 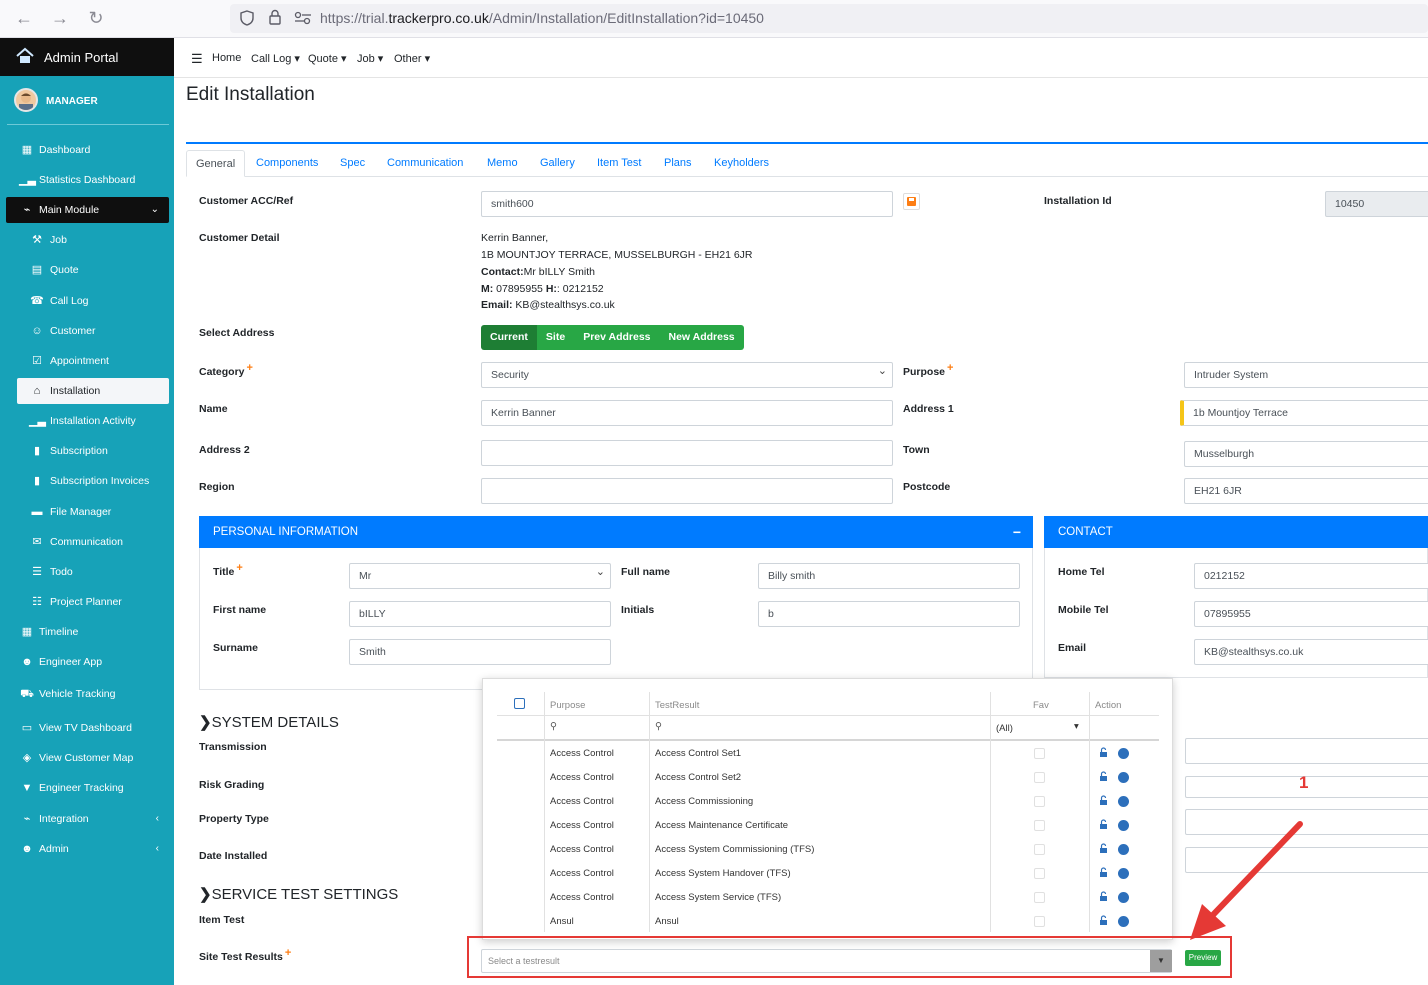 I want to click on sidebar-item-todo: ☰ Todo, so click(x=93, y=572).